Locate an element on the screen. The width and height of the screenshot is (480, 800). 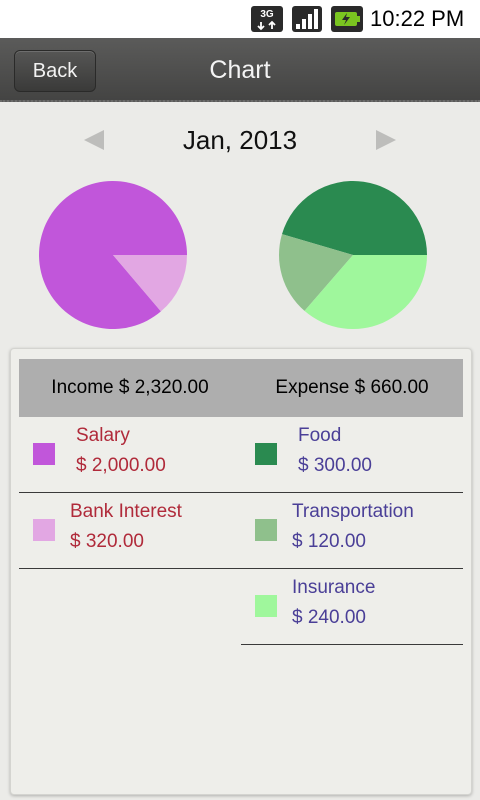
back-button: Back is located at coordinates (55, 71).